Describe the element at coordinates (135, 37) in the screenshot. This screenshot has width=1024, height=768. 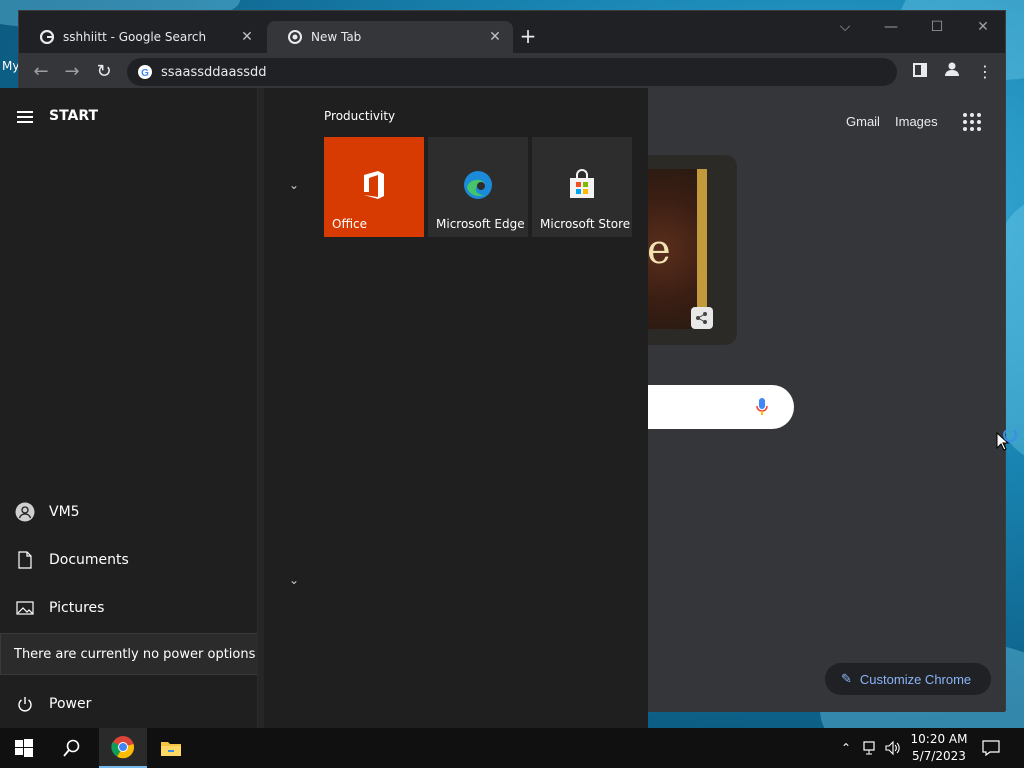
I see `tab-title: sshhiitt - Google Search` at that location.